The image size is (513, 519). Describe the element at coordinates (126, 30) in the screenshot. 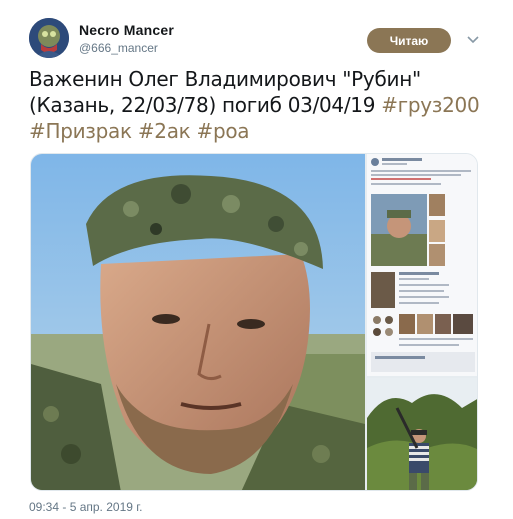

I see `author-name: Necro Mancer` at that location.